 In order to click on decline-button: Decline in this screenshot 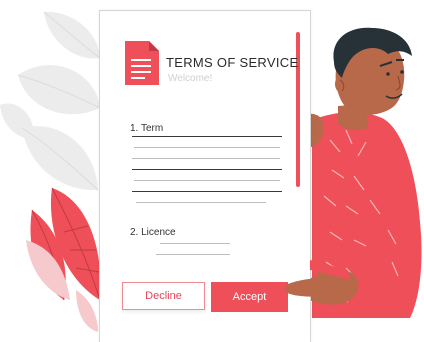, I will do `click(163, 296)`.